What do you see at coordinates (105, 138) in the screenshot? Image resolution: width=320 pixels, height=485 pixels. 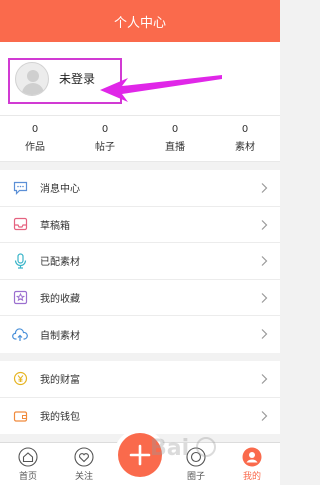 I see `stat-posts: 0 帖子` at bounding box center [105, 138].